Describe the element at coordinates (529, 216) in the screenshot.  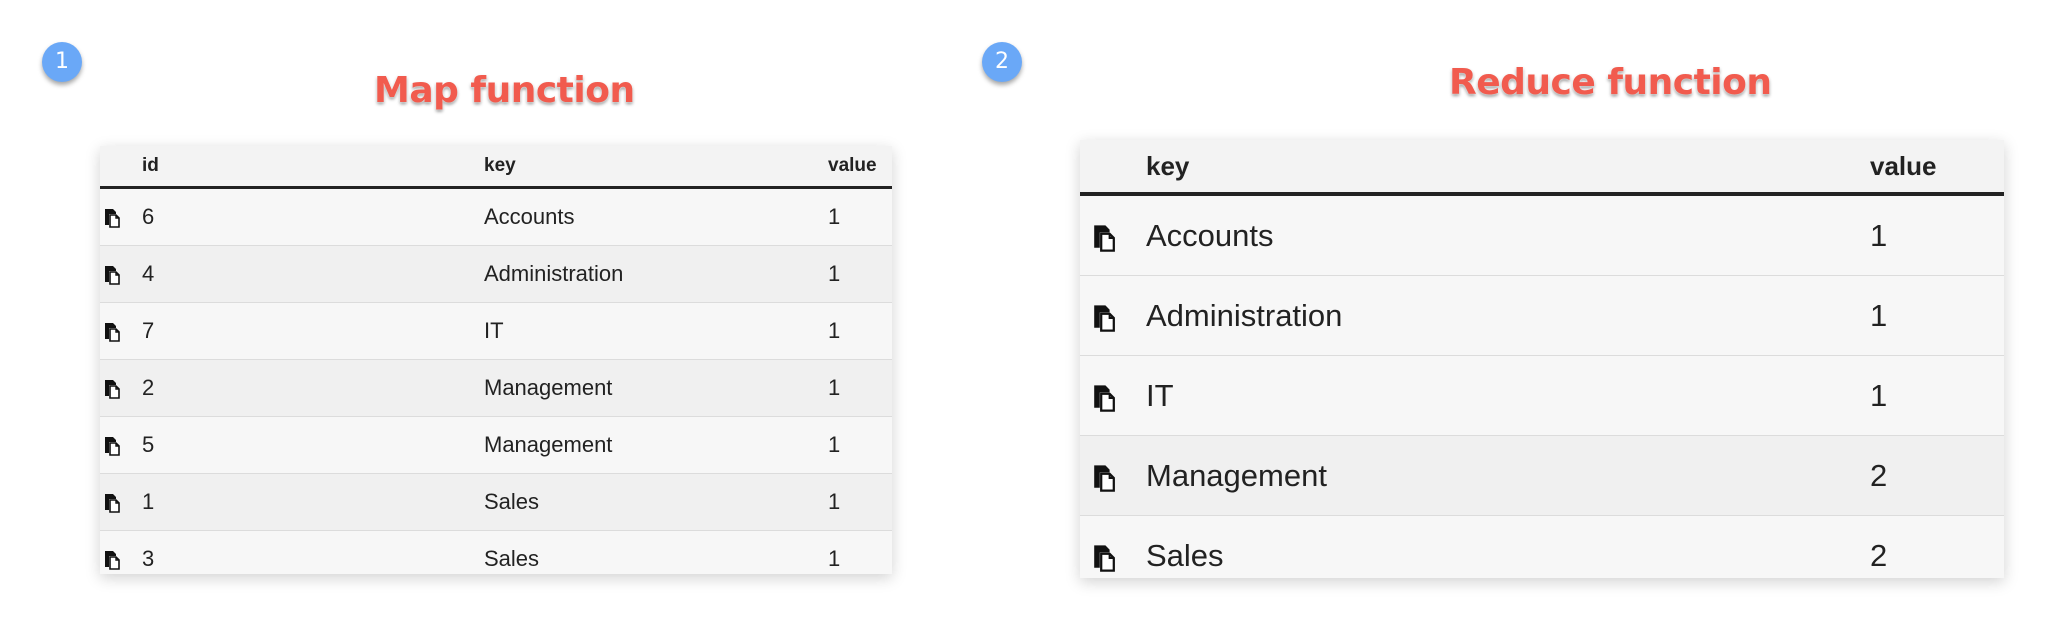
I see `map-cell-key: Accounts` at that location.